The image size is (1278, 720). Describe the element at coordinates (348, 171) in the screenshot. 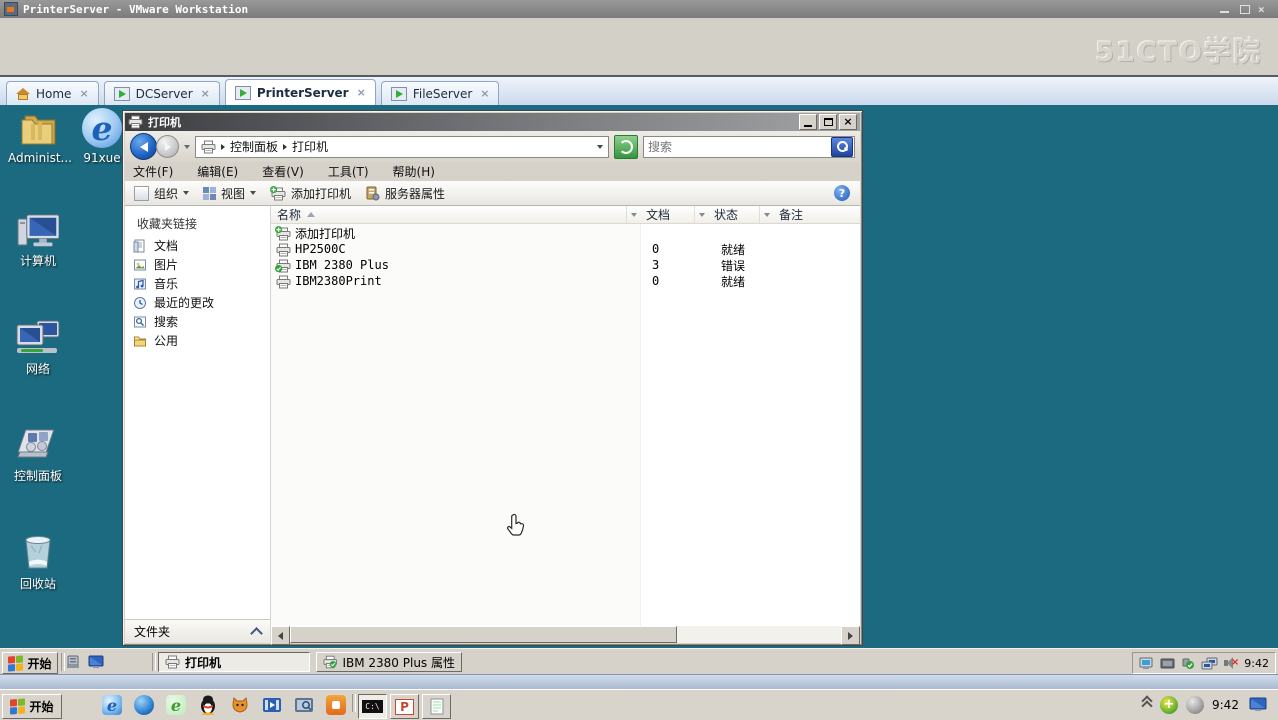

I see `menu-tools: 工具(T)` at that location.